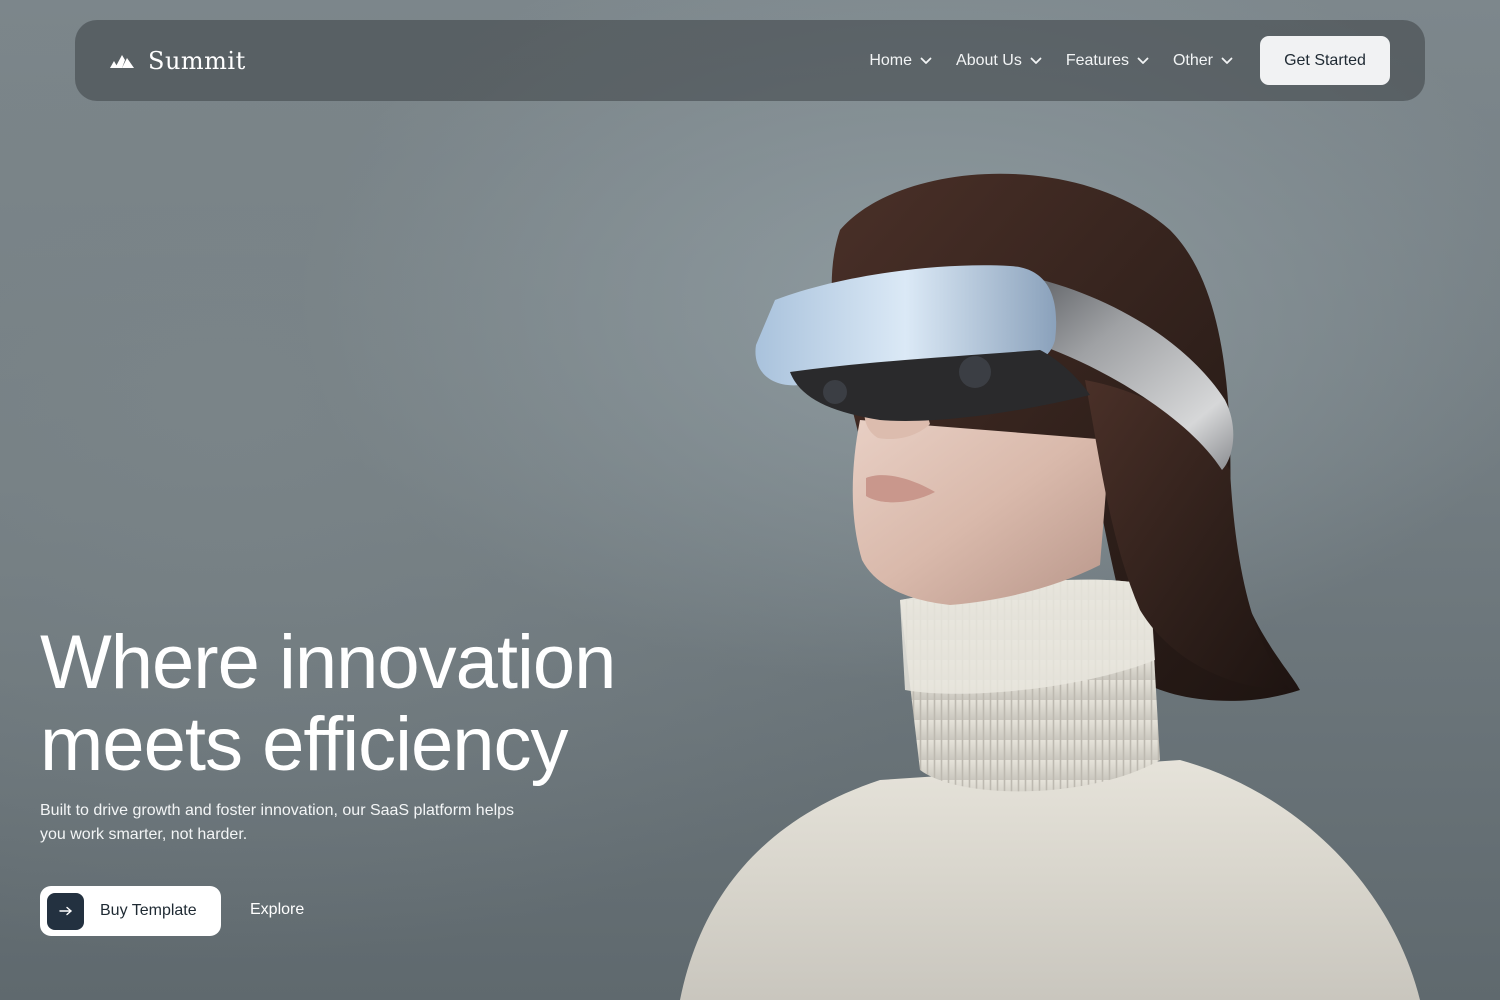 The width and height of the screenshot is (1500, 1000). What do you see at coordinates (1325, 60) in the screenshot?
I see `get-started-button: Get Started` at bounding box center [1325, 60].